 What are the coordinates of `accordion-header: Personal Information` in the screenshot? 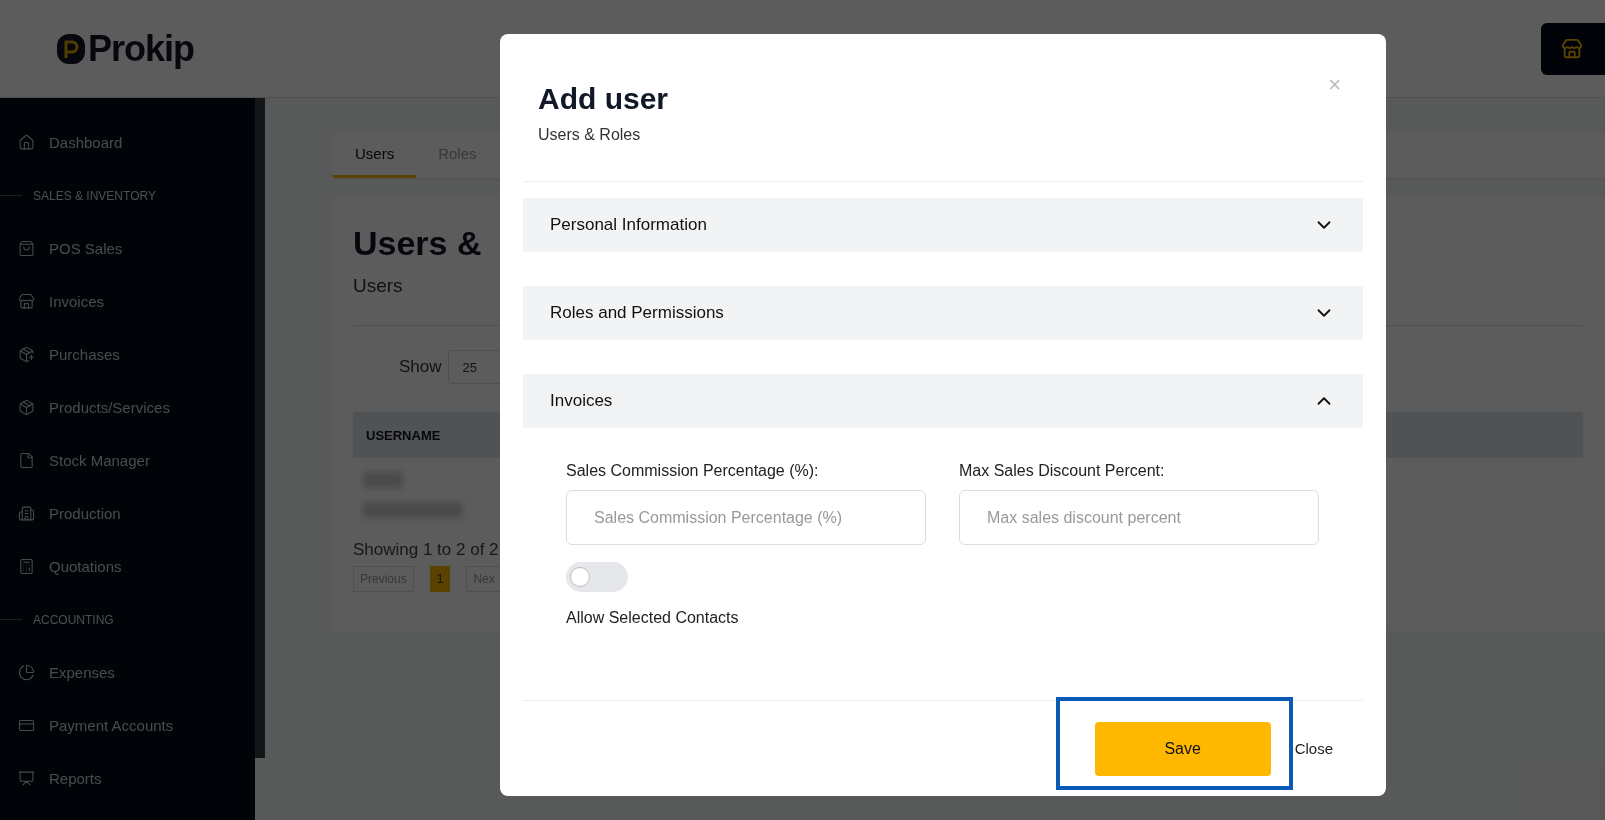 It's located at (943, 225).